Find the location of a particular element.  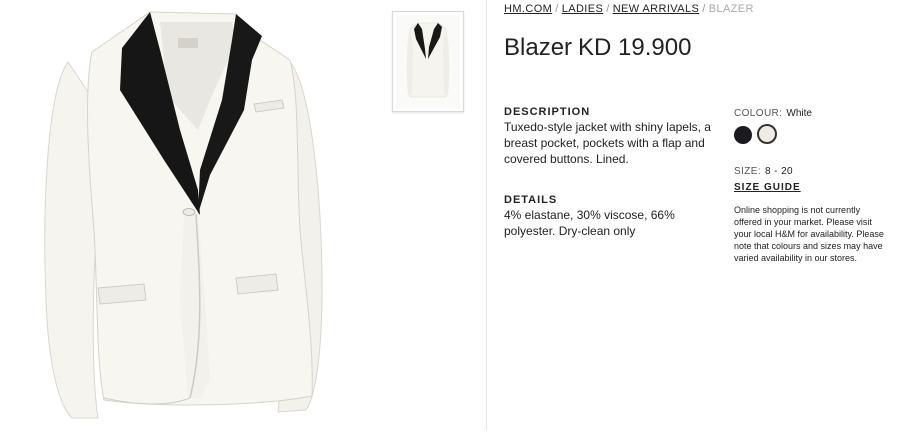

colour-swatch-black is located at coordinates (743, 135).